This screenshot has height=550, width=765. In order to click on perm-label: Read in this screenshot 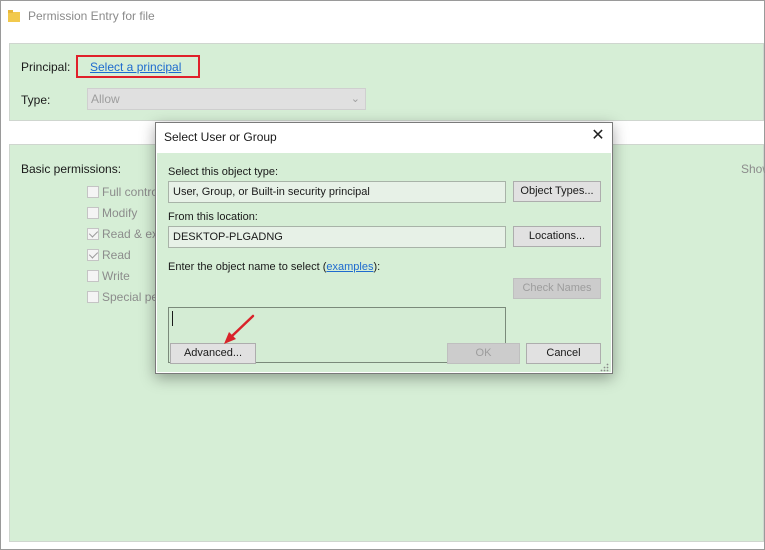, I will do `click(116, 255)`.